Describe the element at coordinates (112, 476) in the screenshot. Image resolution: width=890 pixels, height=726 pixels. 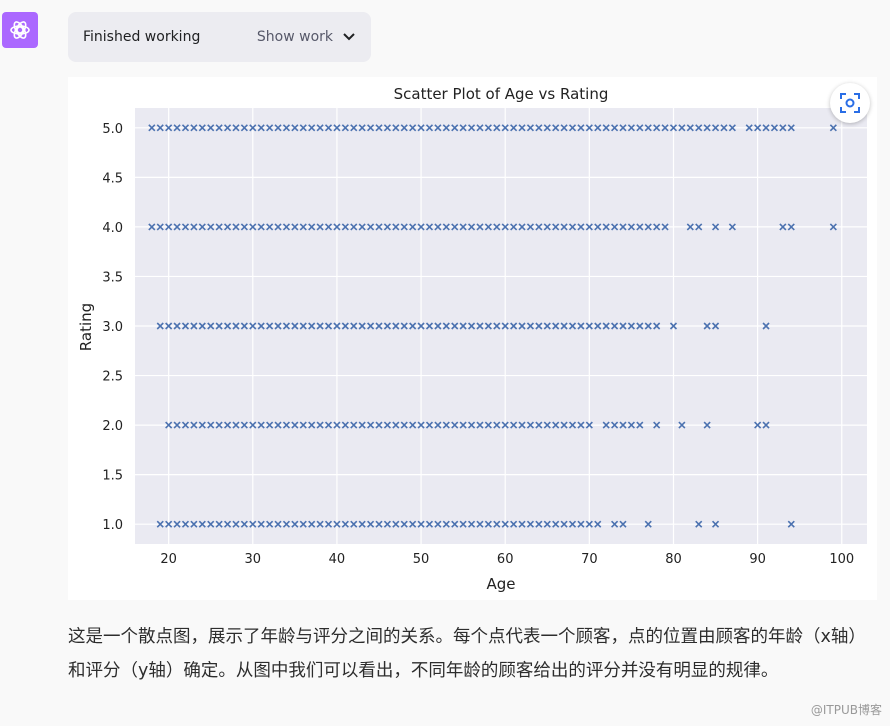
I see `y-tick-label: 1.5` at that location.